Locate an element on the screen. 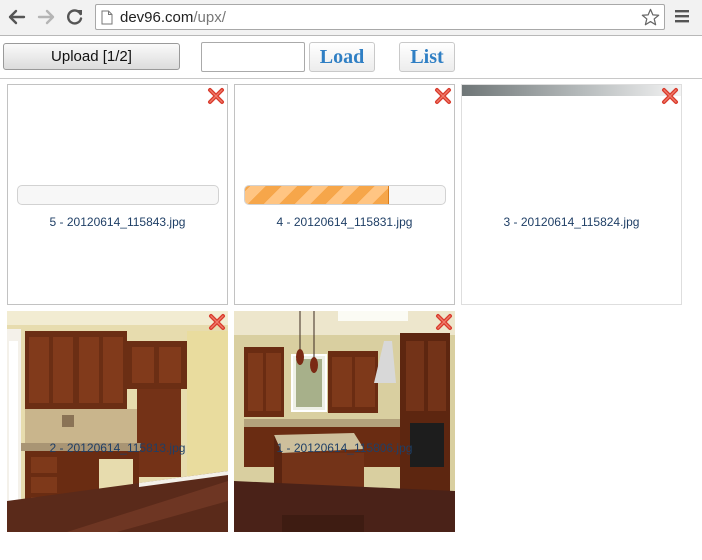 This screenshot has width=702, height=560. list-button: List is located at coordinates (427, 57).